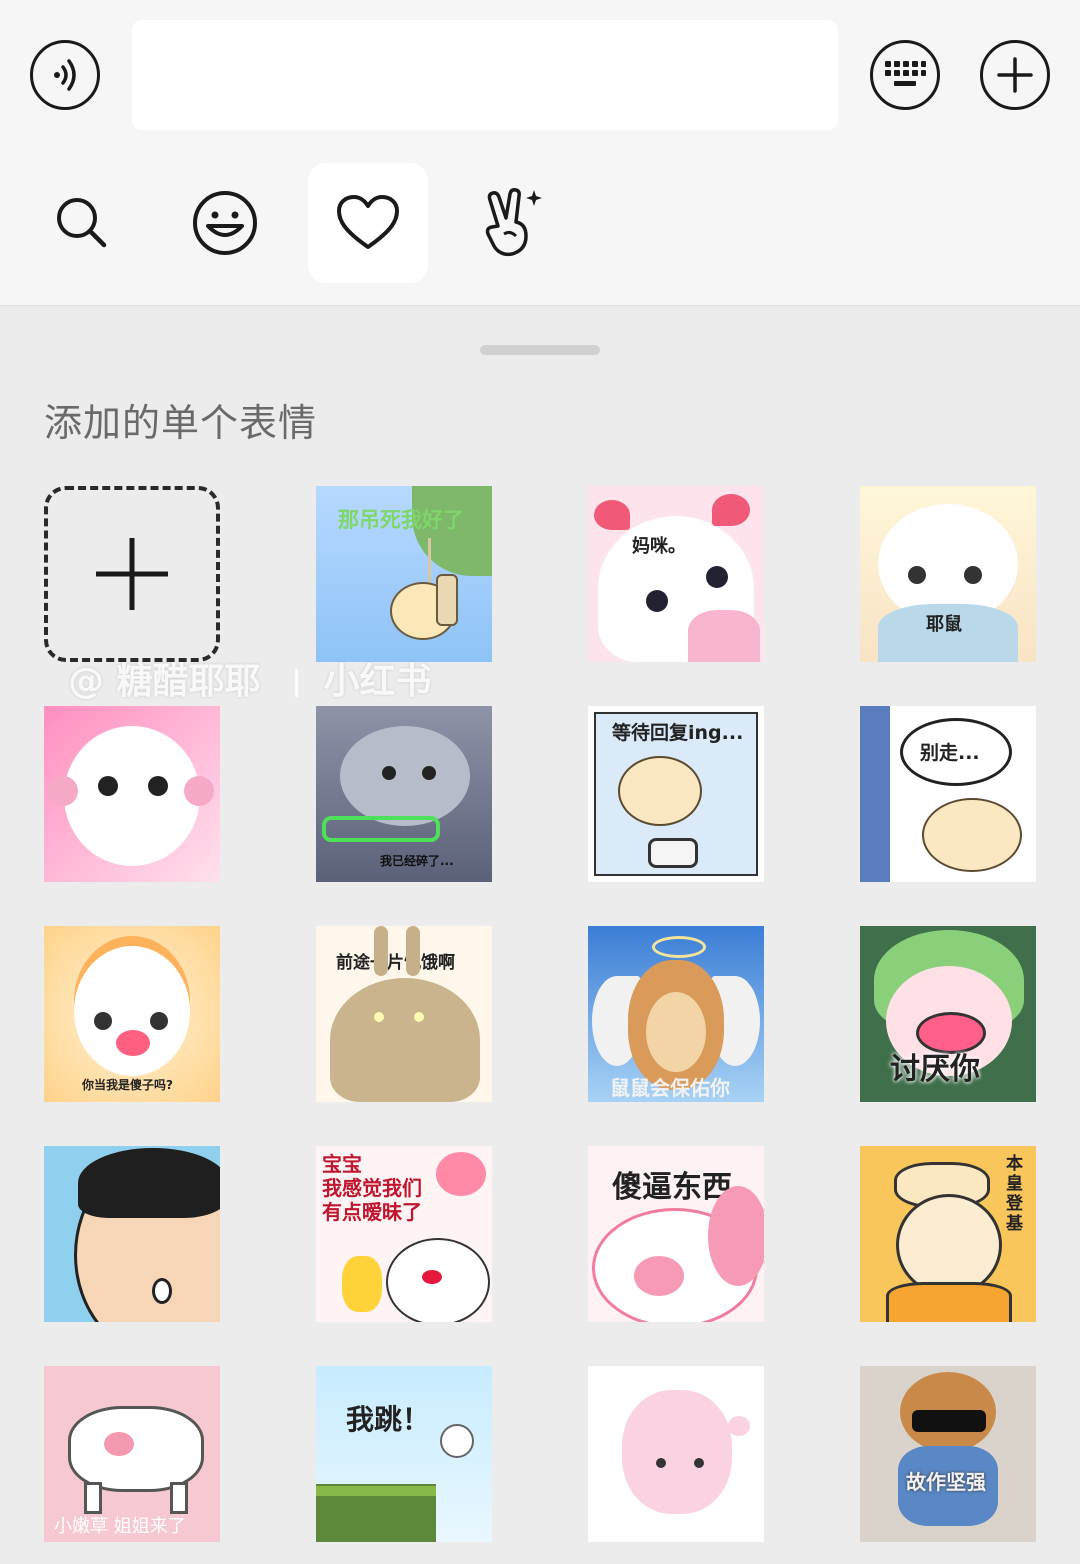 Image resolution: width=1080 pixels, height=1564 pixels. I want to click on message-input, so click(485, 75).